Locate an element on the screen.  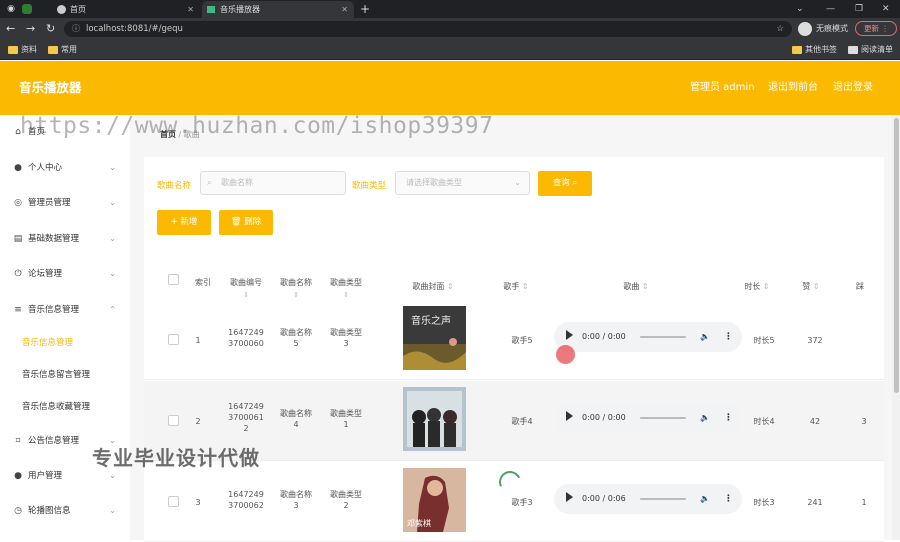
app-icon is located at coordinates (27, 9).